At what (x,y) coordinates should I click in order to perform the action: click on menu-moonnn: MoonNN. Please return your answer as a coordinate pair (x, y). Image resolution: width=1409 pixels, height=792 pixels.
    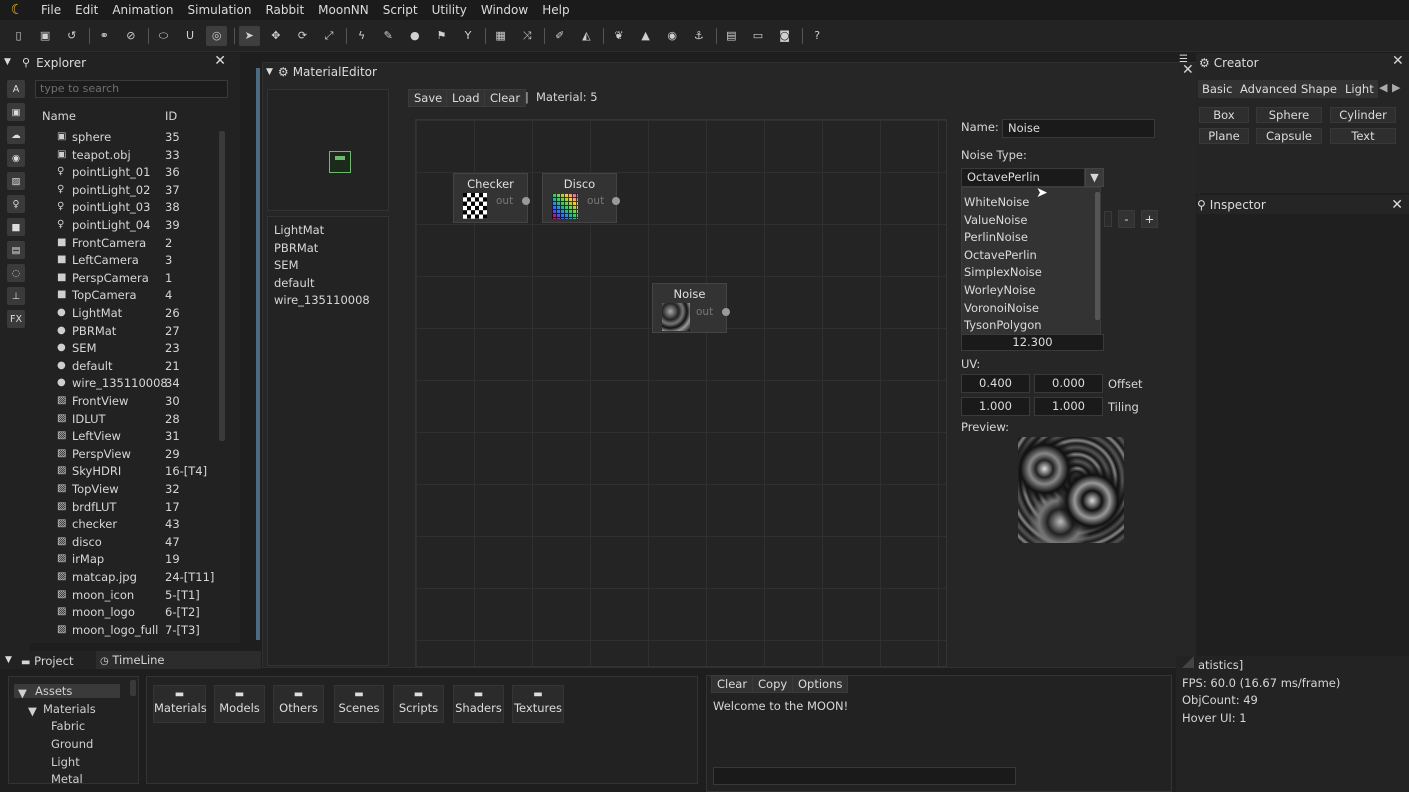
    Looking at the image, I should click on (343, 10).